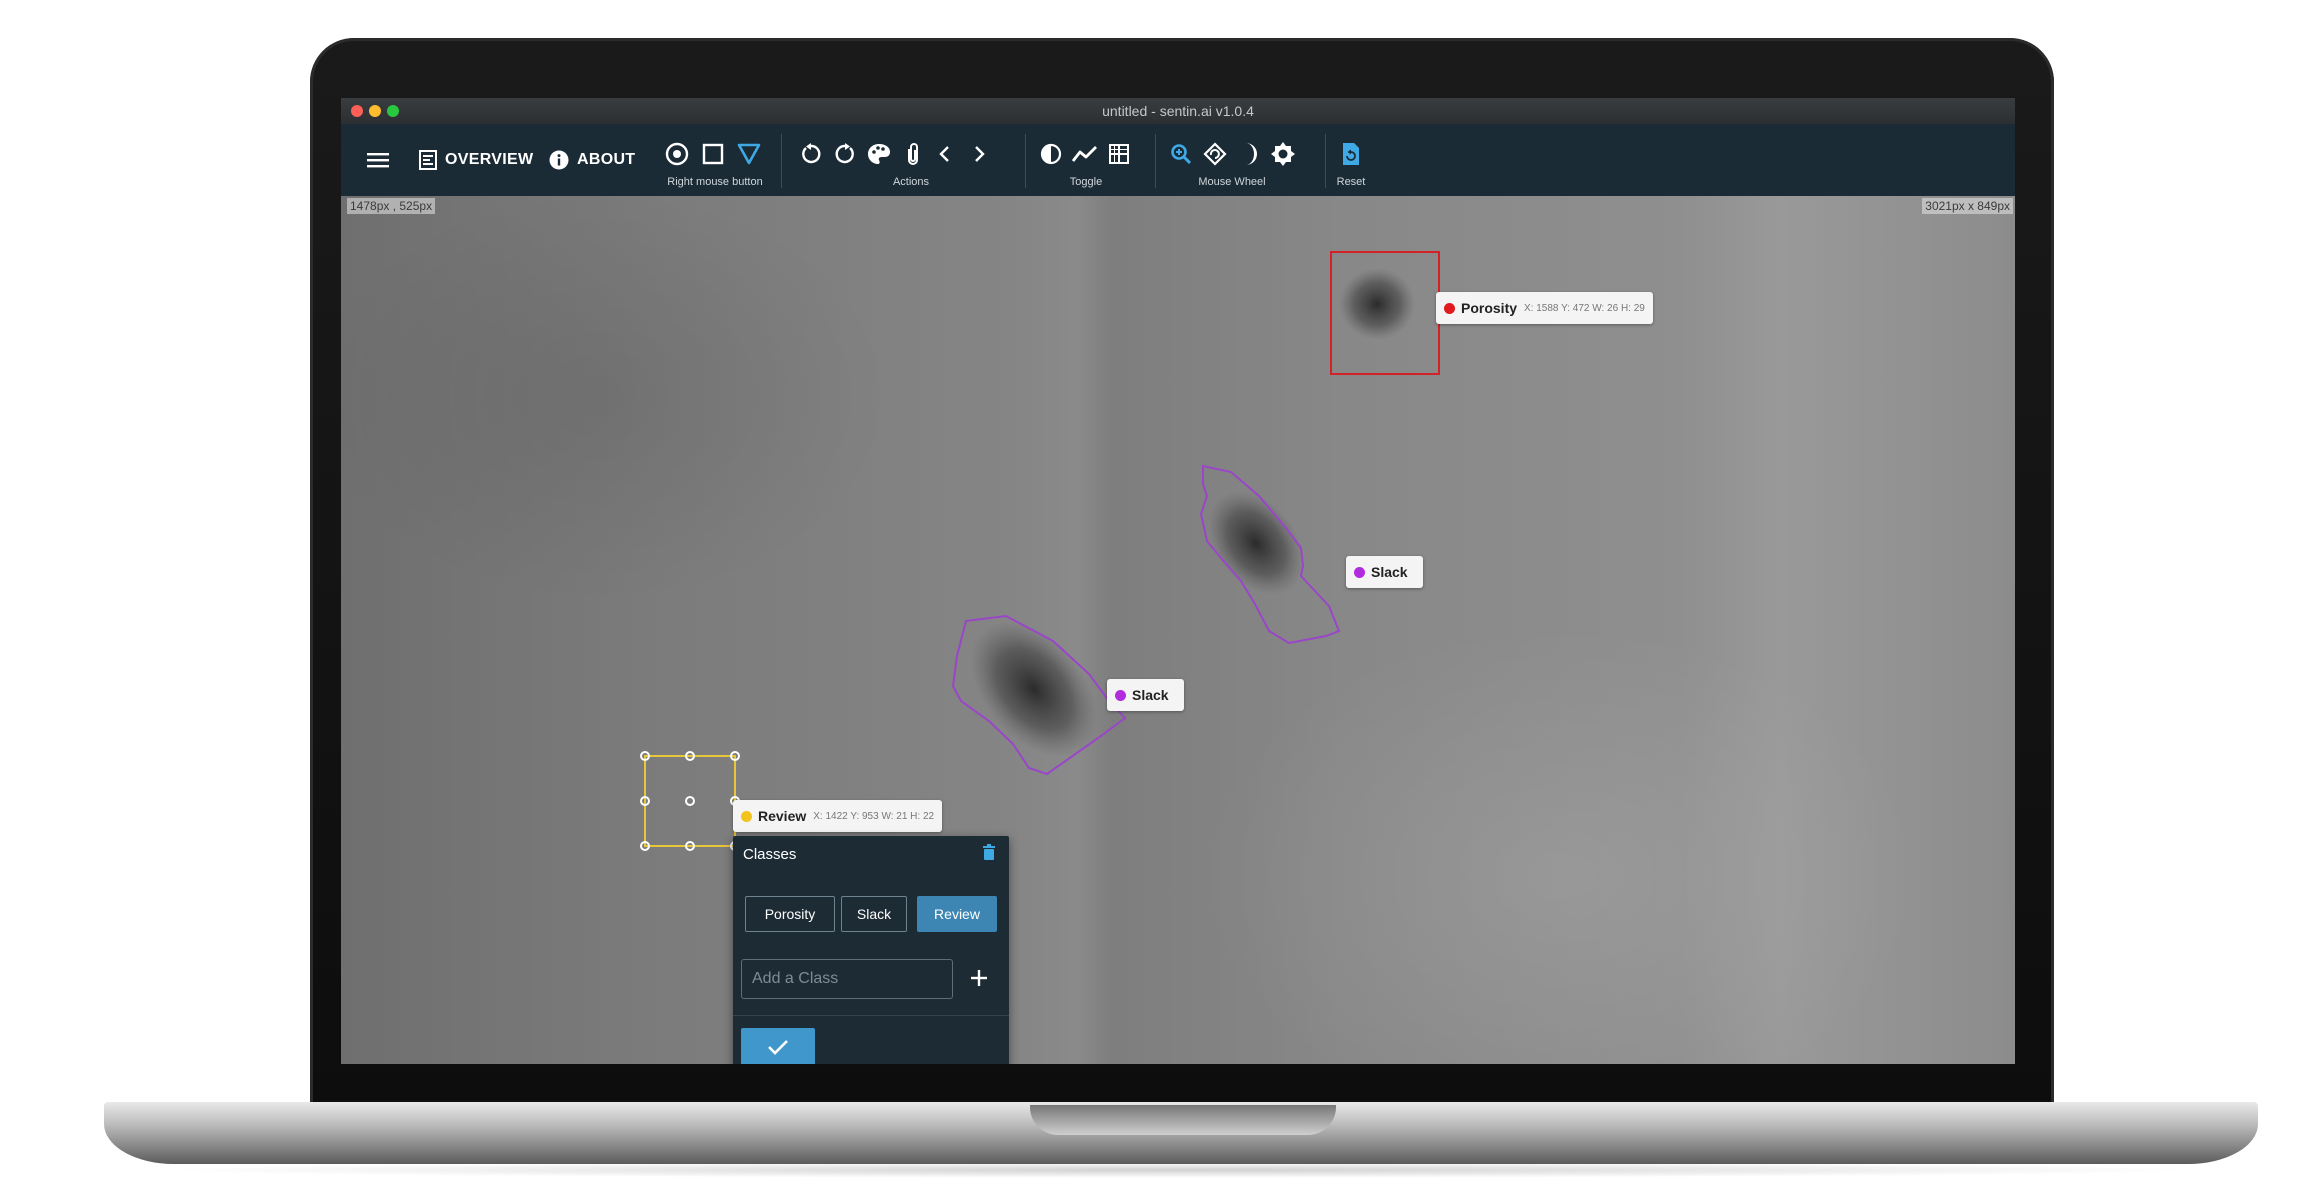  Describe the element at coordinates (357, 111) in the screenshot. I see `close-window-button` at that location.